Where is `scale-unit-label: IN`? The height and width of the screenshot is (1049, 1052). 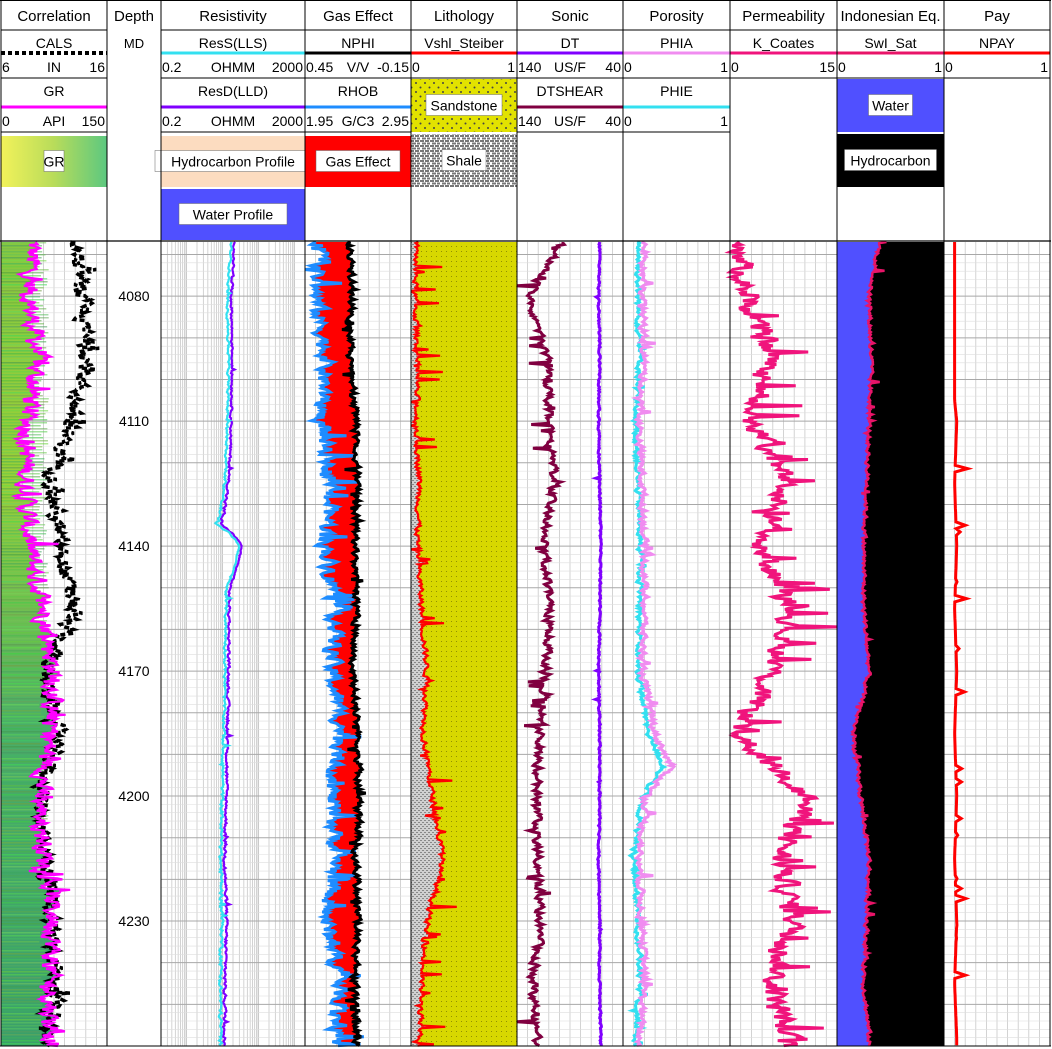 scale-unit-label: IN is located at coordinates (54, 67).